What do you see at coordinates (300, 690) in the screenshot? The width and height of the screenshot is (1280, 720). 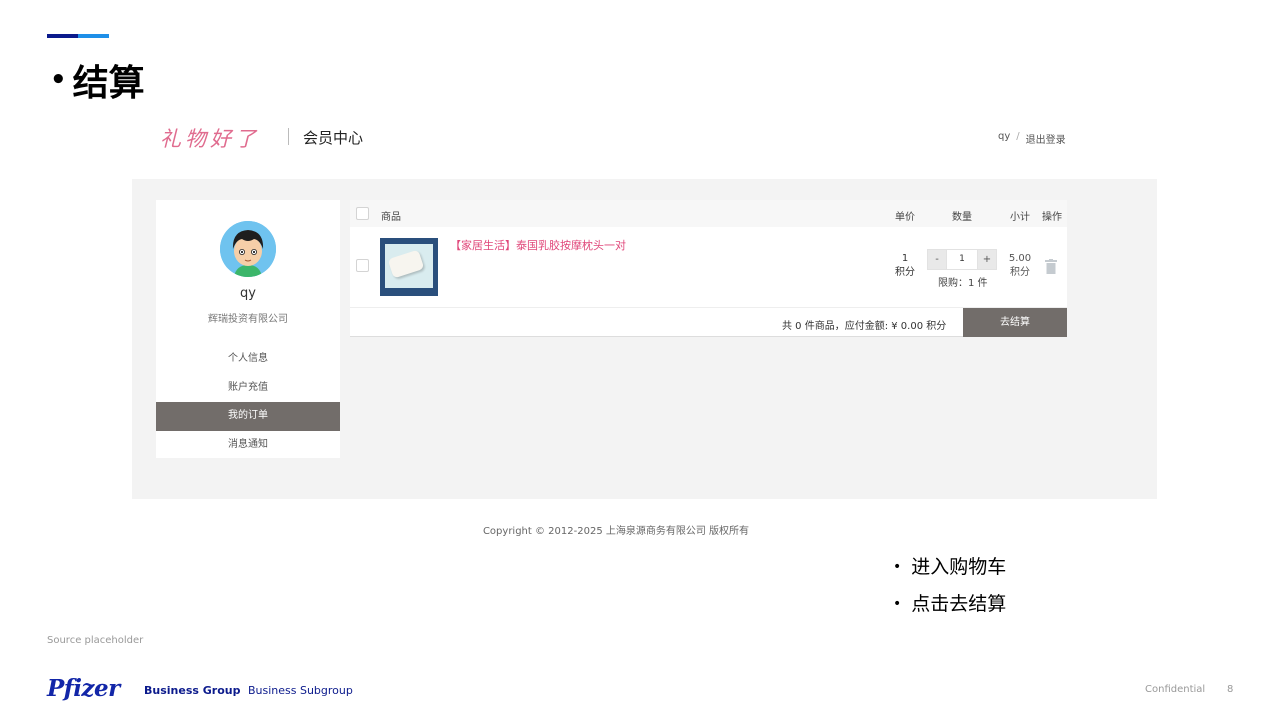 I see `business-subgroup: Business Subgroup` at bounding box center [300, 690].